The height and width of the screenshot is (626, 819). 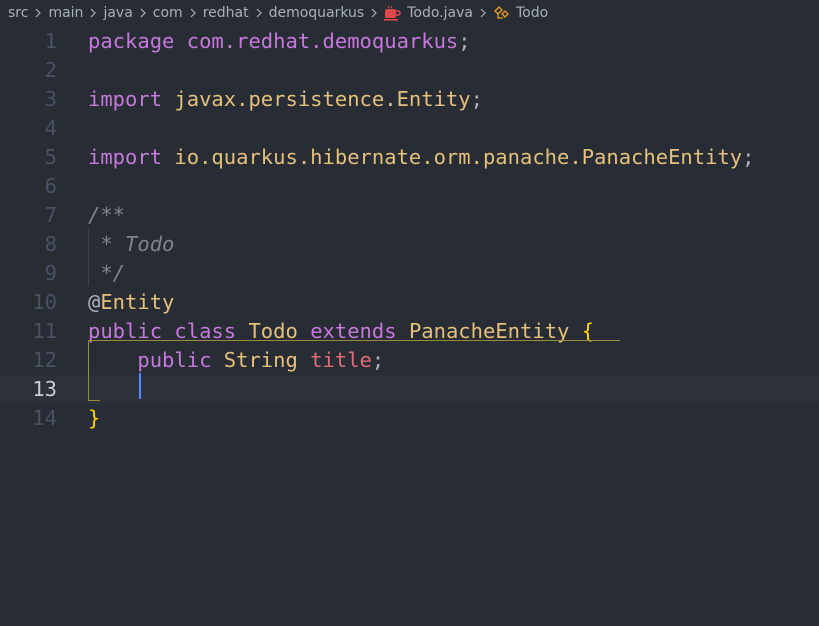 What do you see at coordinates (131, 41) in the screenshot?
I see `code-token: package` at bounding box center [131, 41].